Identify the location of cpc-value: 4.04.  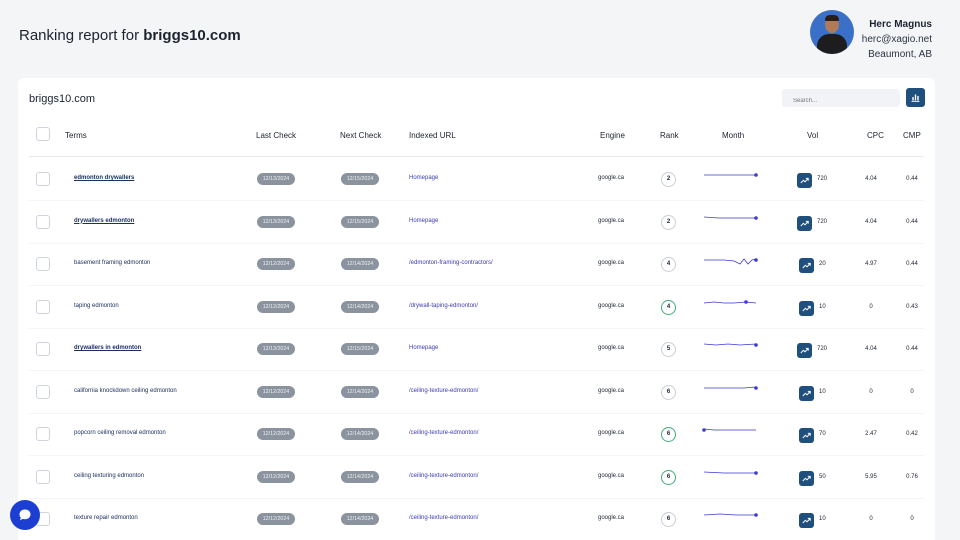
(871, 349).